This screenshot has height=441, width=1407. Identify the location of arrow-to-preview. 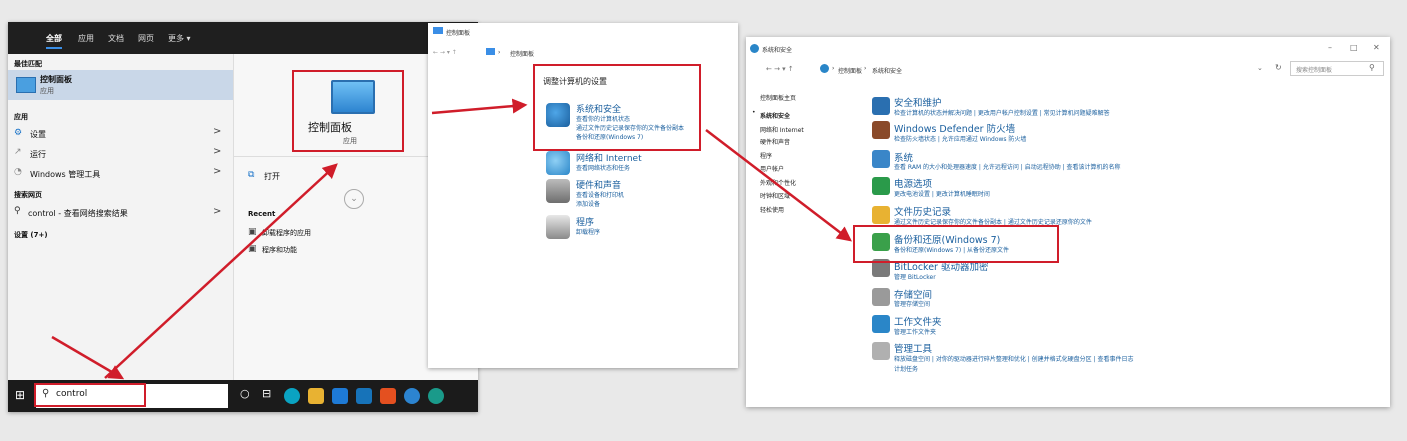
(221, 271).